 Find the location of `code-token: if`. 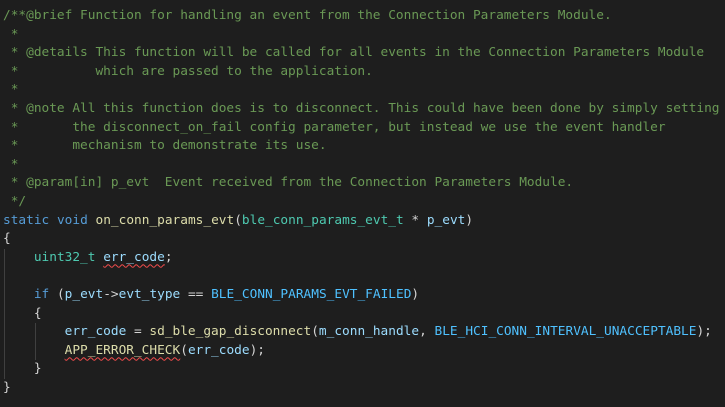

code-token: if is located at coordinates (41, 294).